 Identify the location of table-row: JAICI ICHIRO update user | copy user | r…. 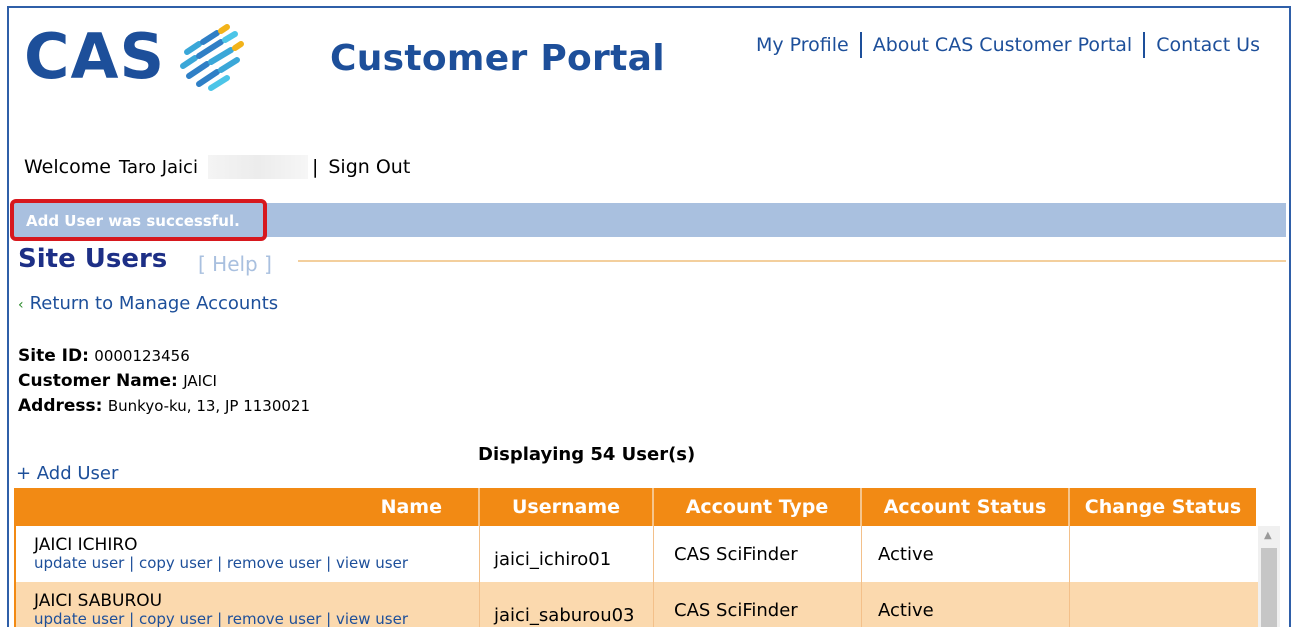
(637, 554).